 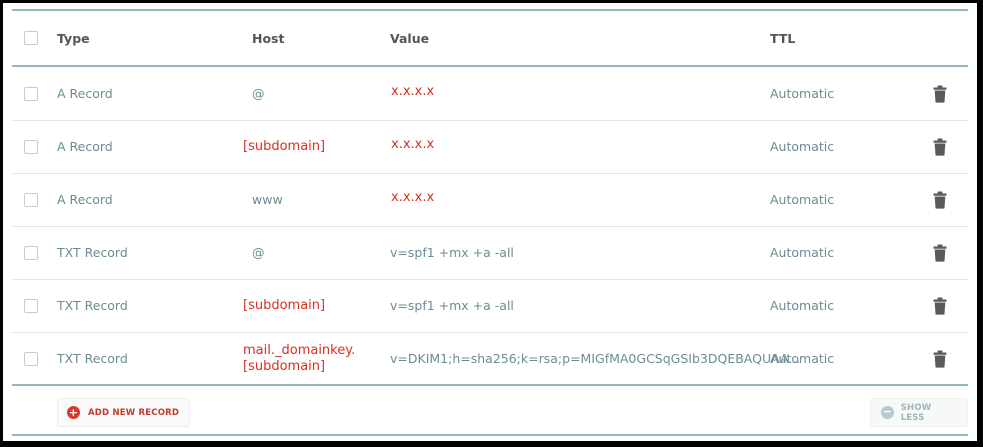 What do you see at coordinates (410, 38) in the screenshot?
I see `column-value: Value` at bounding box center [410, 38].